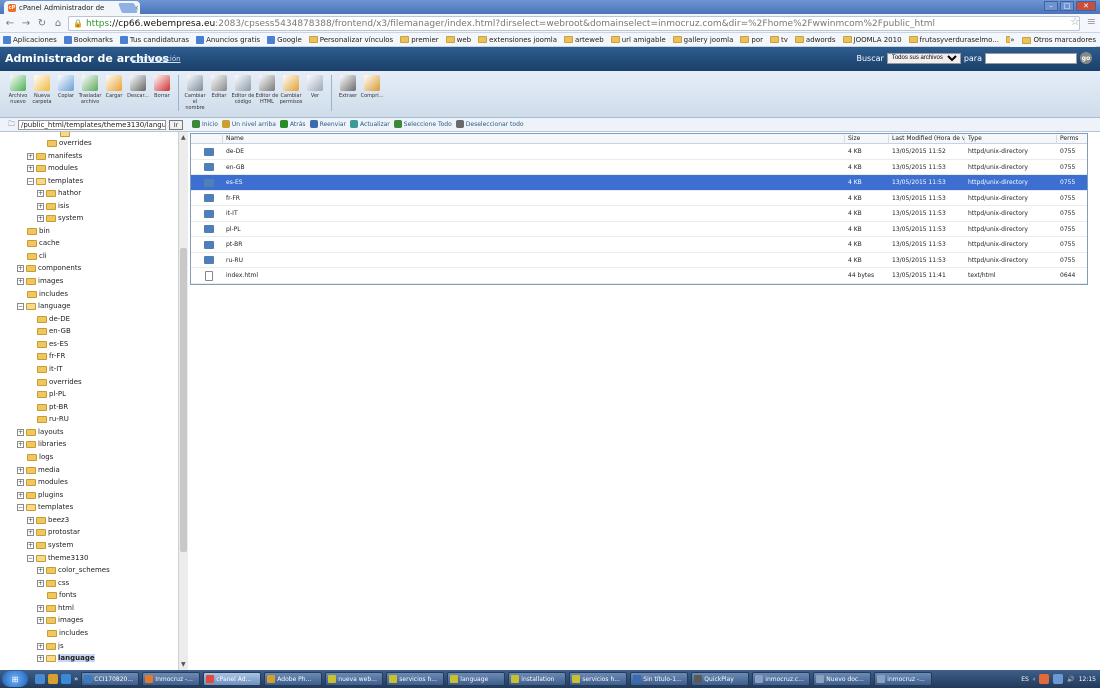 This screenshot has width=1100, height=688. Describe the element at coordinates (872, 40) in the screenshot. I see `bookmark-item: JOOMLA 2010` at that location.